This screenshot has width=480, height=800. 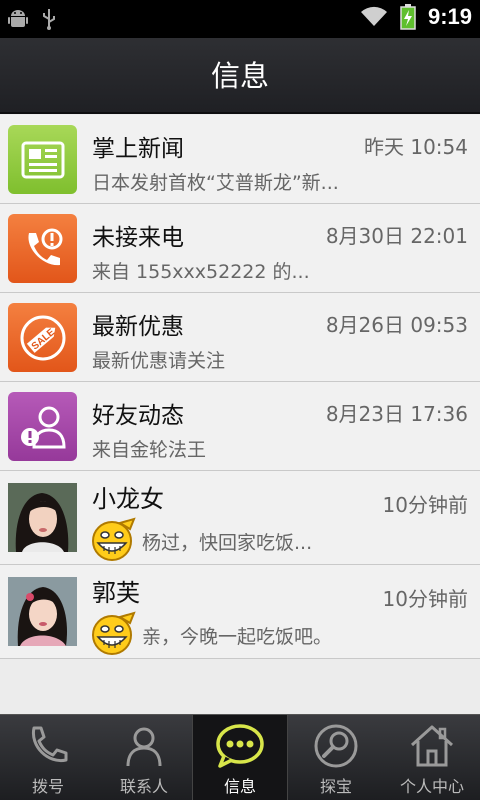 I want to click on message-row-friend-activity: 好友动态 8月23日 17:36 来自金轮法王, so click(x=240, y=426).